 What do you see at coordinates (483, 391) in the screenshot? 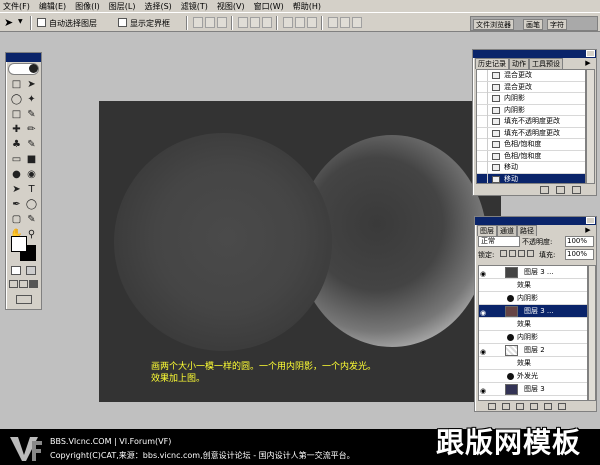
I see `eye-icon: ◉` at bounding box center [483, 391].